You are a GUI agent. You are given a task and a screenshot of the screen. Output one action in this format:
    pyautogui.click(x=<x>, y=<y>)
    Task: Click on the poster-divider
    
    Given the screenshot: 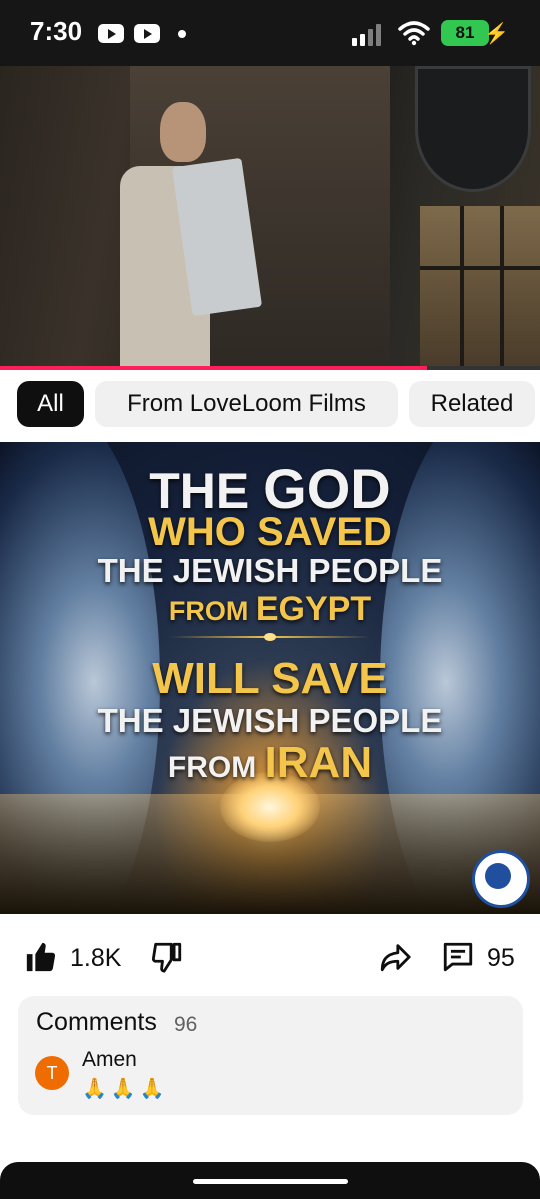 What is the action you would take?
    pyautogui.click(x=270, y=637)
    